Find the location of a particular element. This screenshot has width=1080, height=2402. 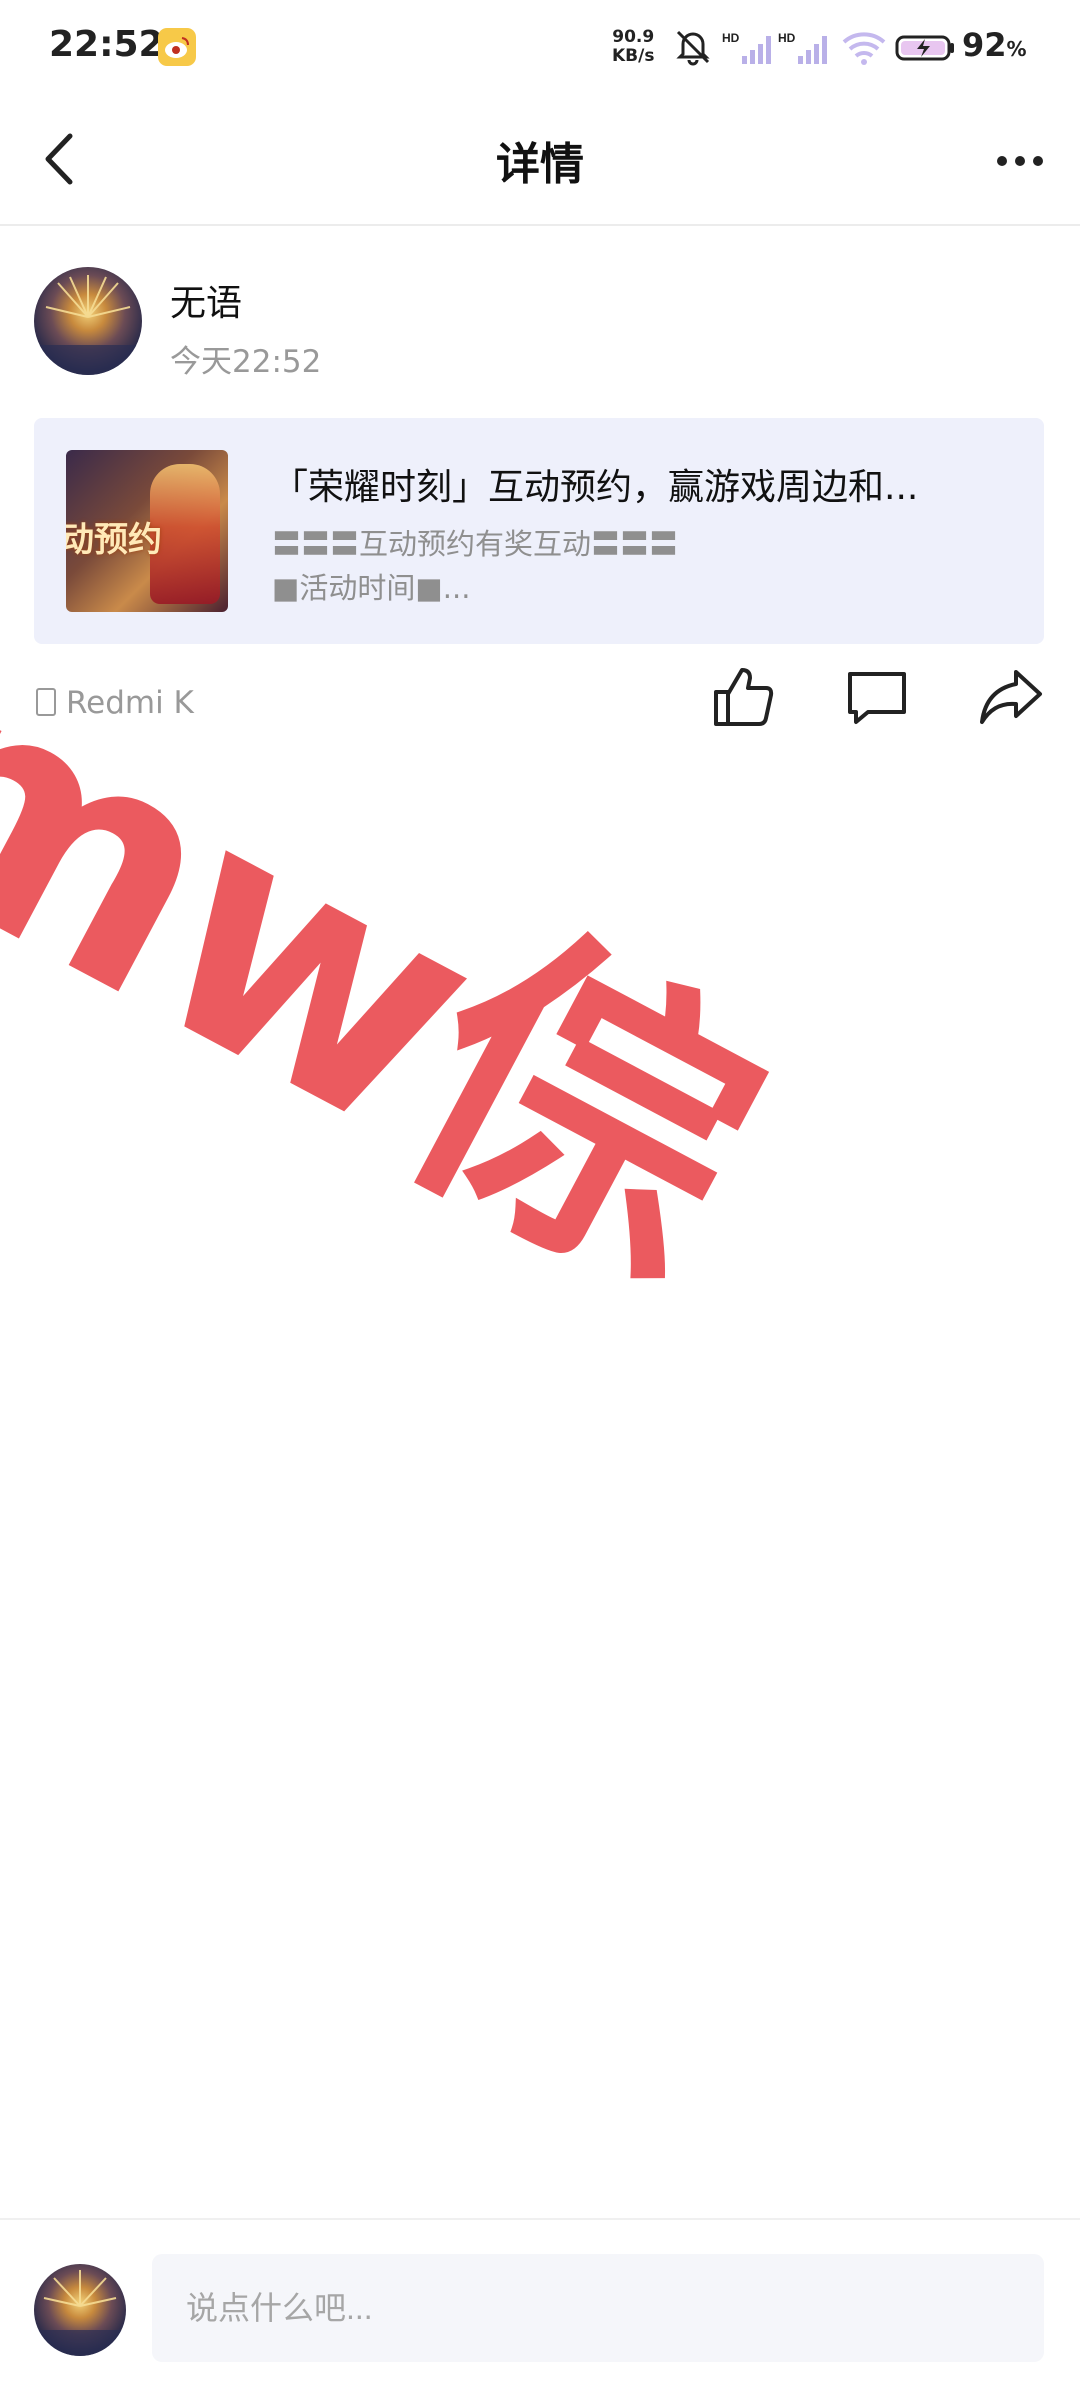

thumbs-up-icon is located at coordinates (744, 697).